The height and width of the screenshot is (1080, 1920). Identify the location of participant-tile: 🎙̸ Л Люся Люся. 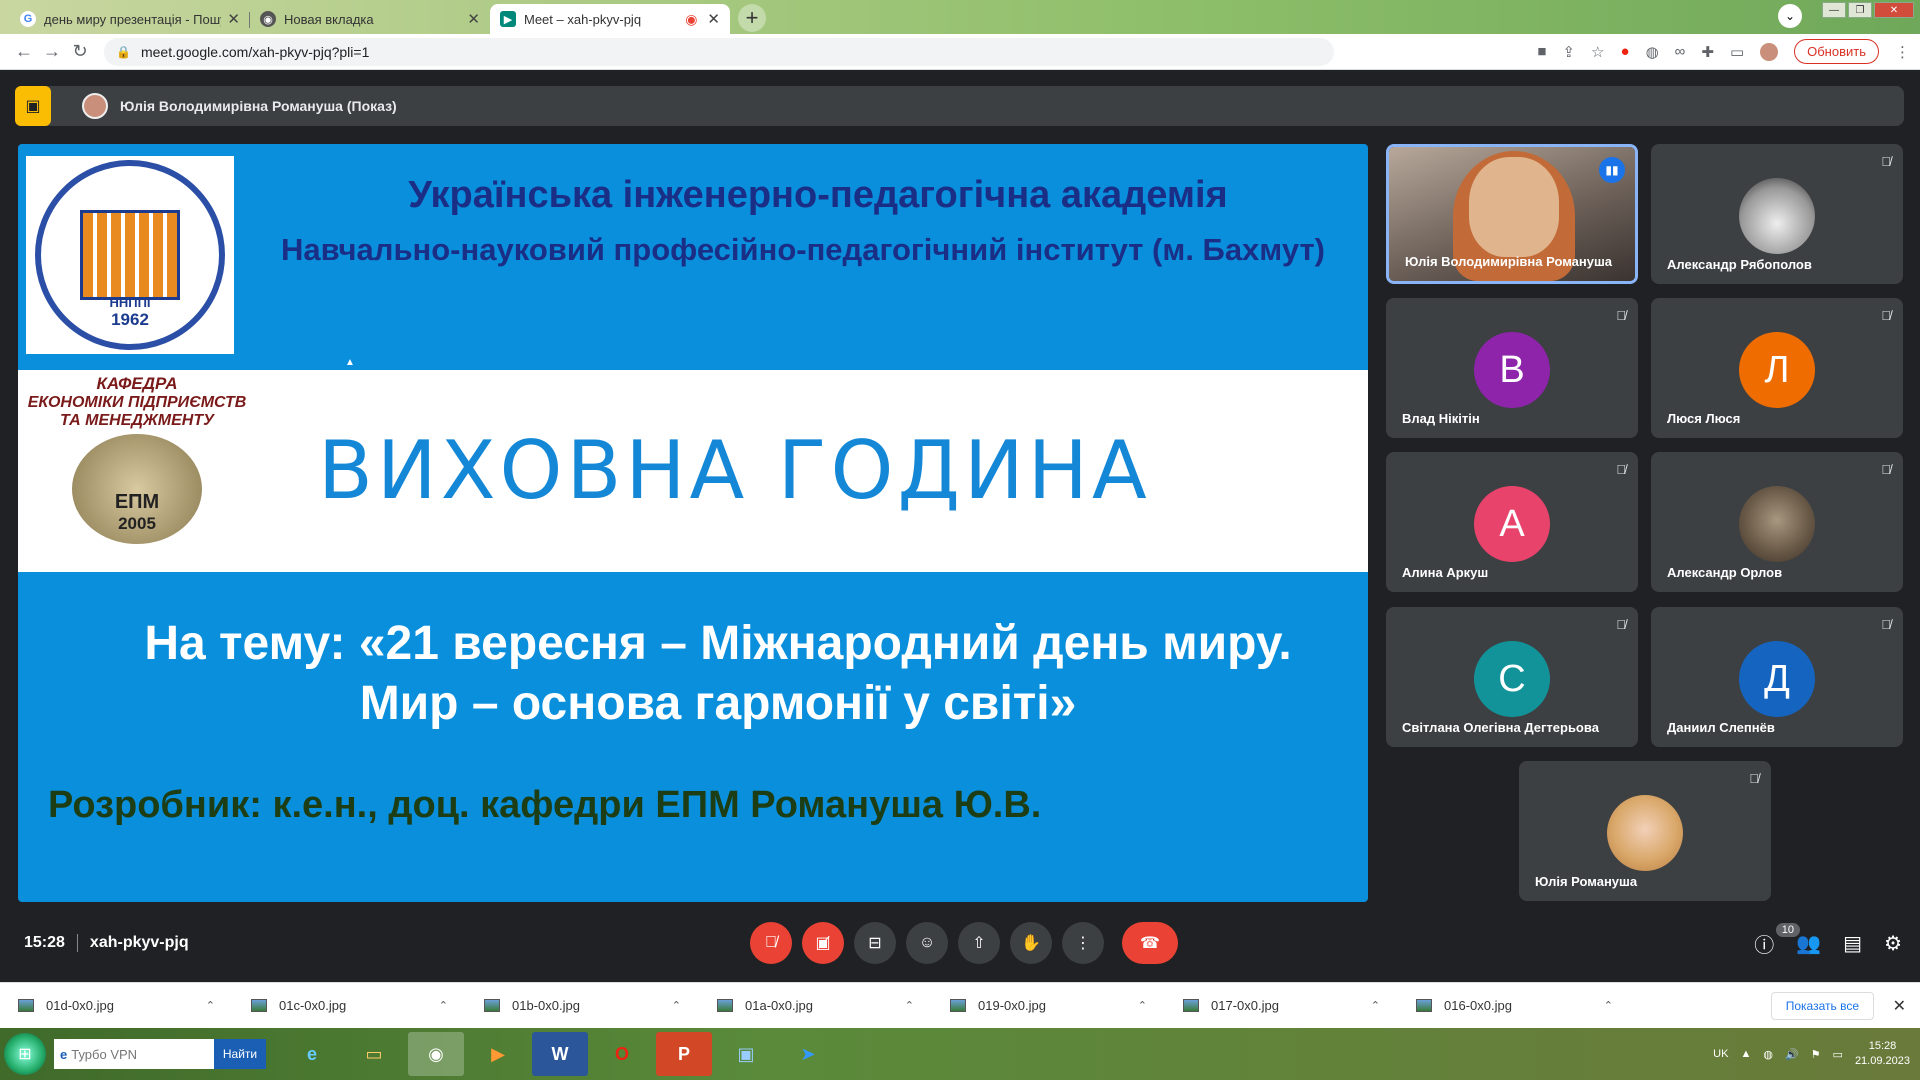
(1777, 368).